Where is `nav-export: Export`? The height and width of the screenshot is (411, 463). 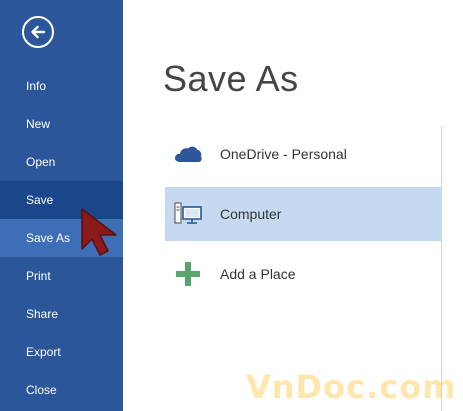 nav-export: Export is located at coordinates (61, 352).